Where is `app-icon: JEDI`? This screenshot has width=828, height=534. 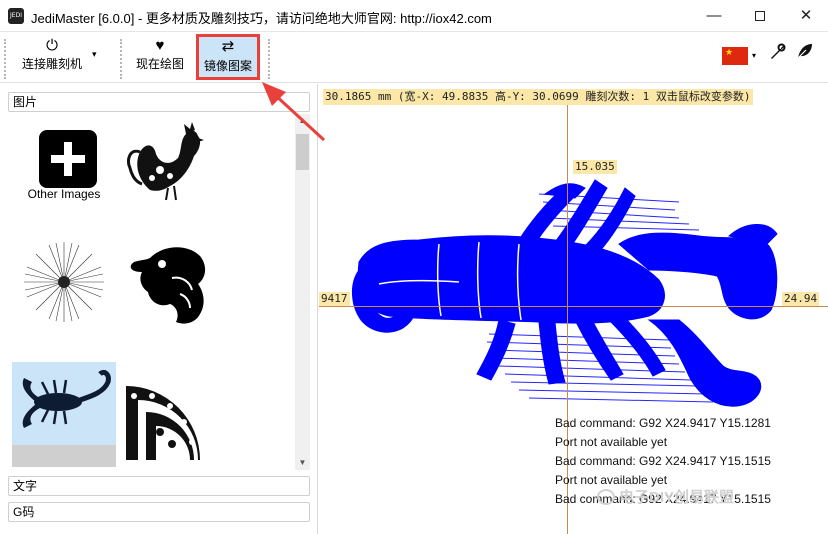 app-icon: JEDI is located at coordinates (16, 16).